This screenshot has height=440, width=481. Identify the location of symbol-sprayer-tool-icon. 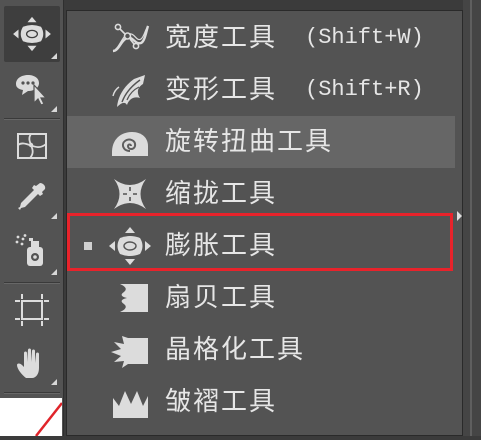
(29, 250).